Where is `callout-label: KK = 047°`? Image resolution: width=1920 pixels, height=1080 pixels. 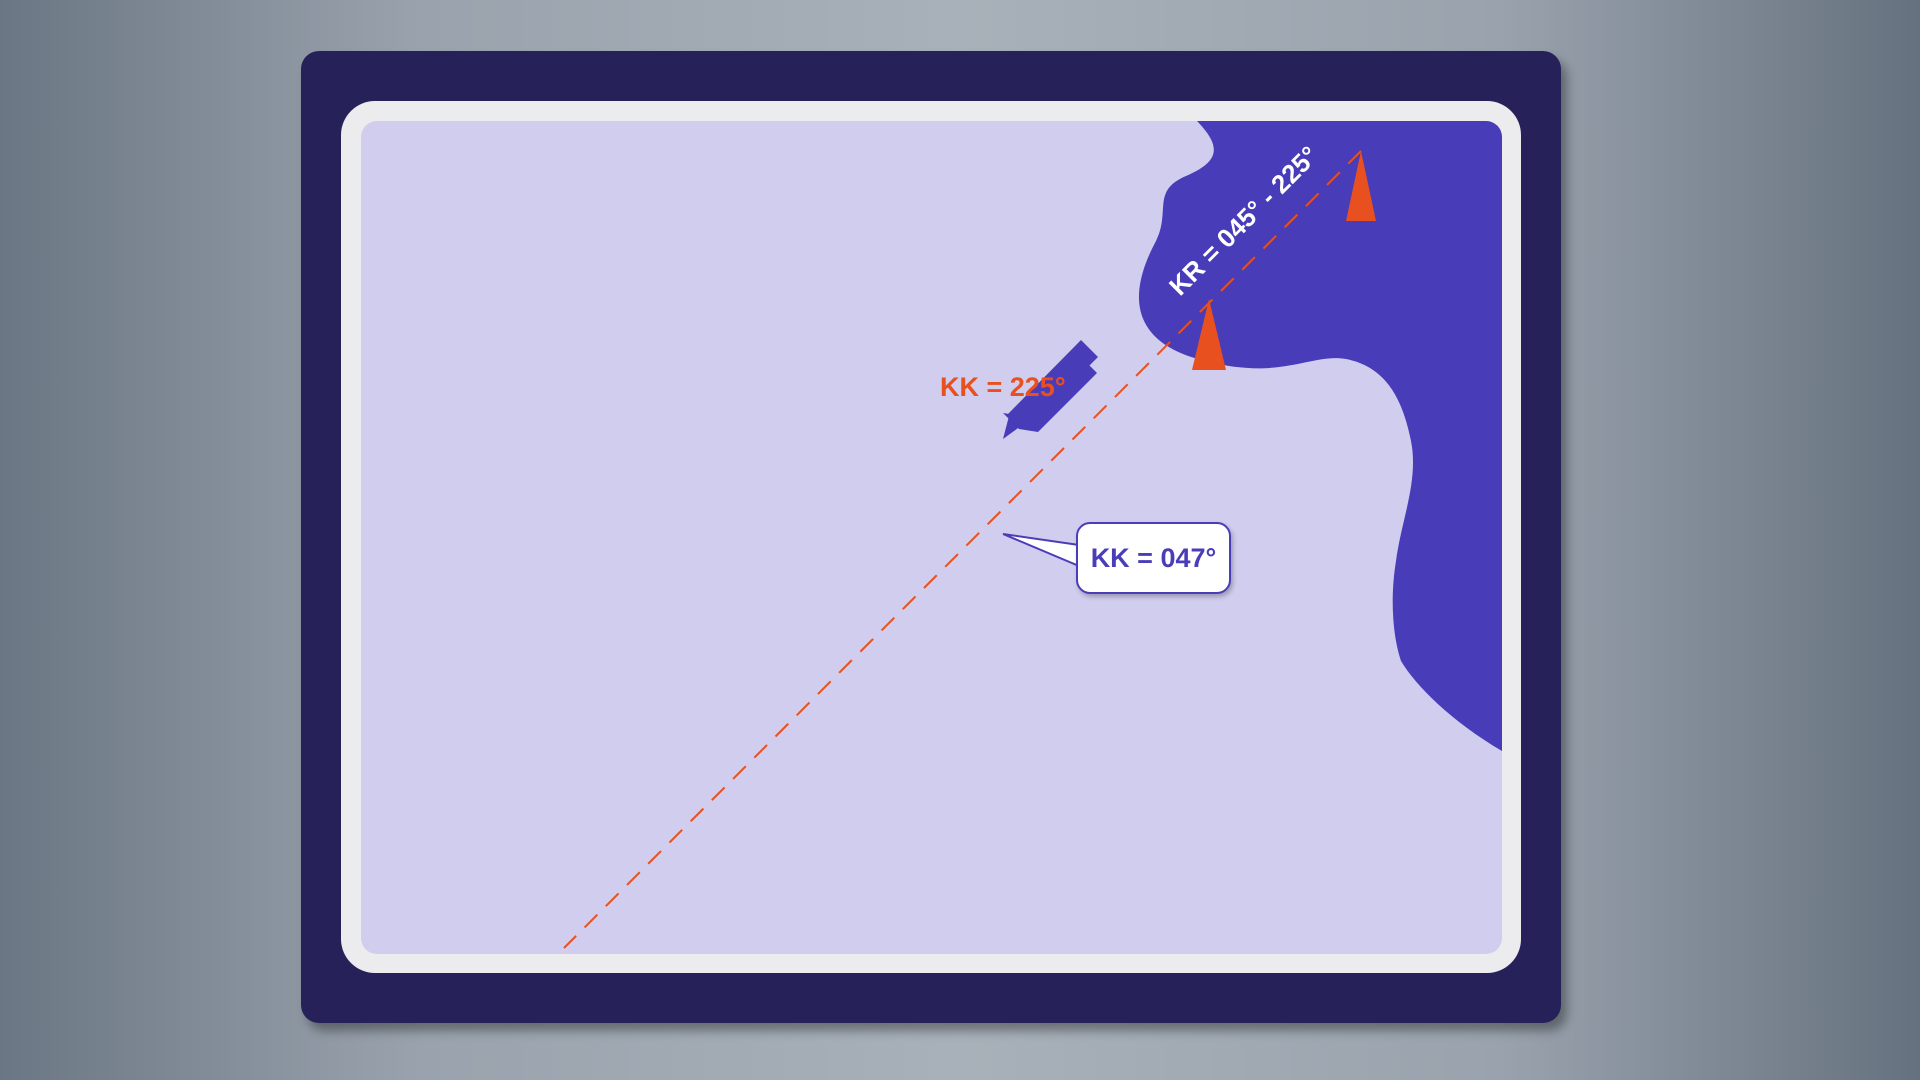 callout-label: KK = 047° is located at coordinates (1153, 557).